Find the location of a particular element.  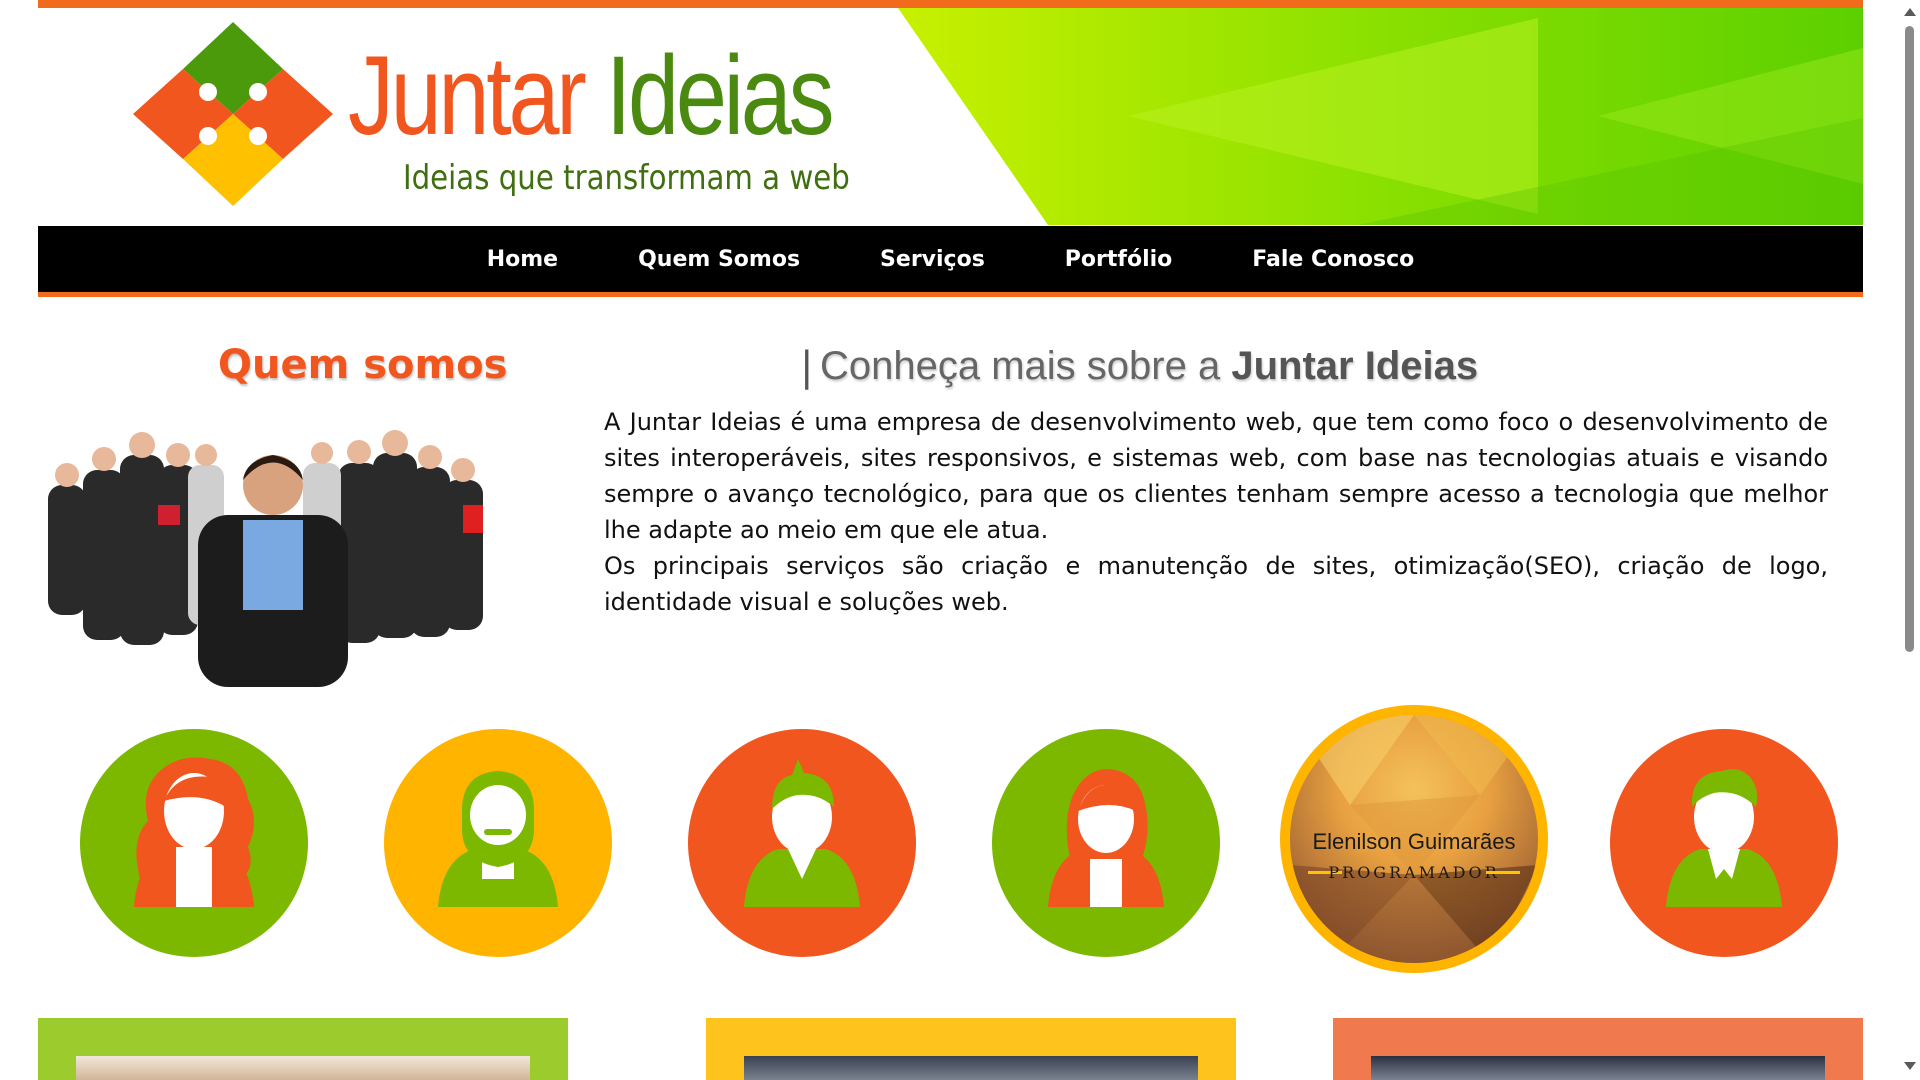

featured-avatar-background: Elenilson Guimarães PROGRAMADOR is located at coordinates (1414, 839).